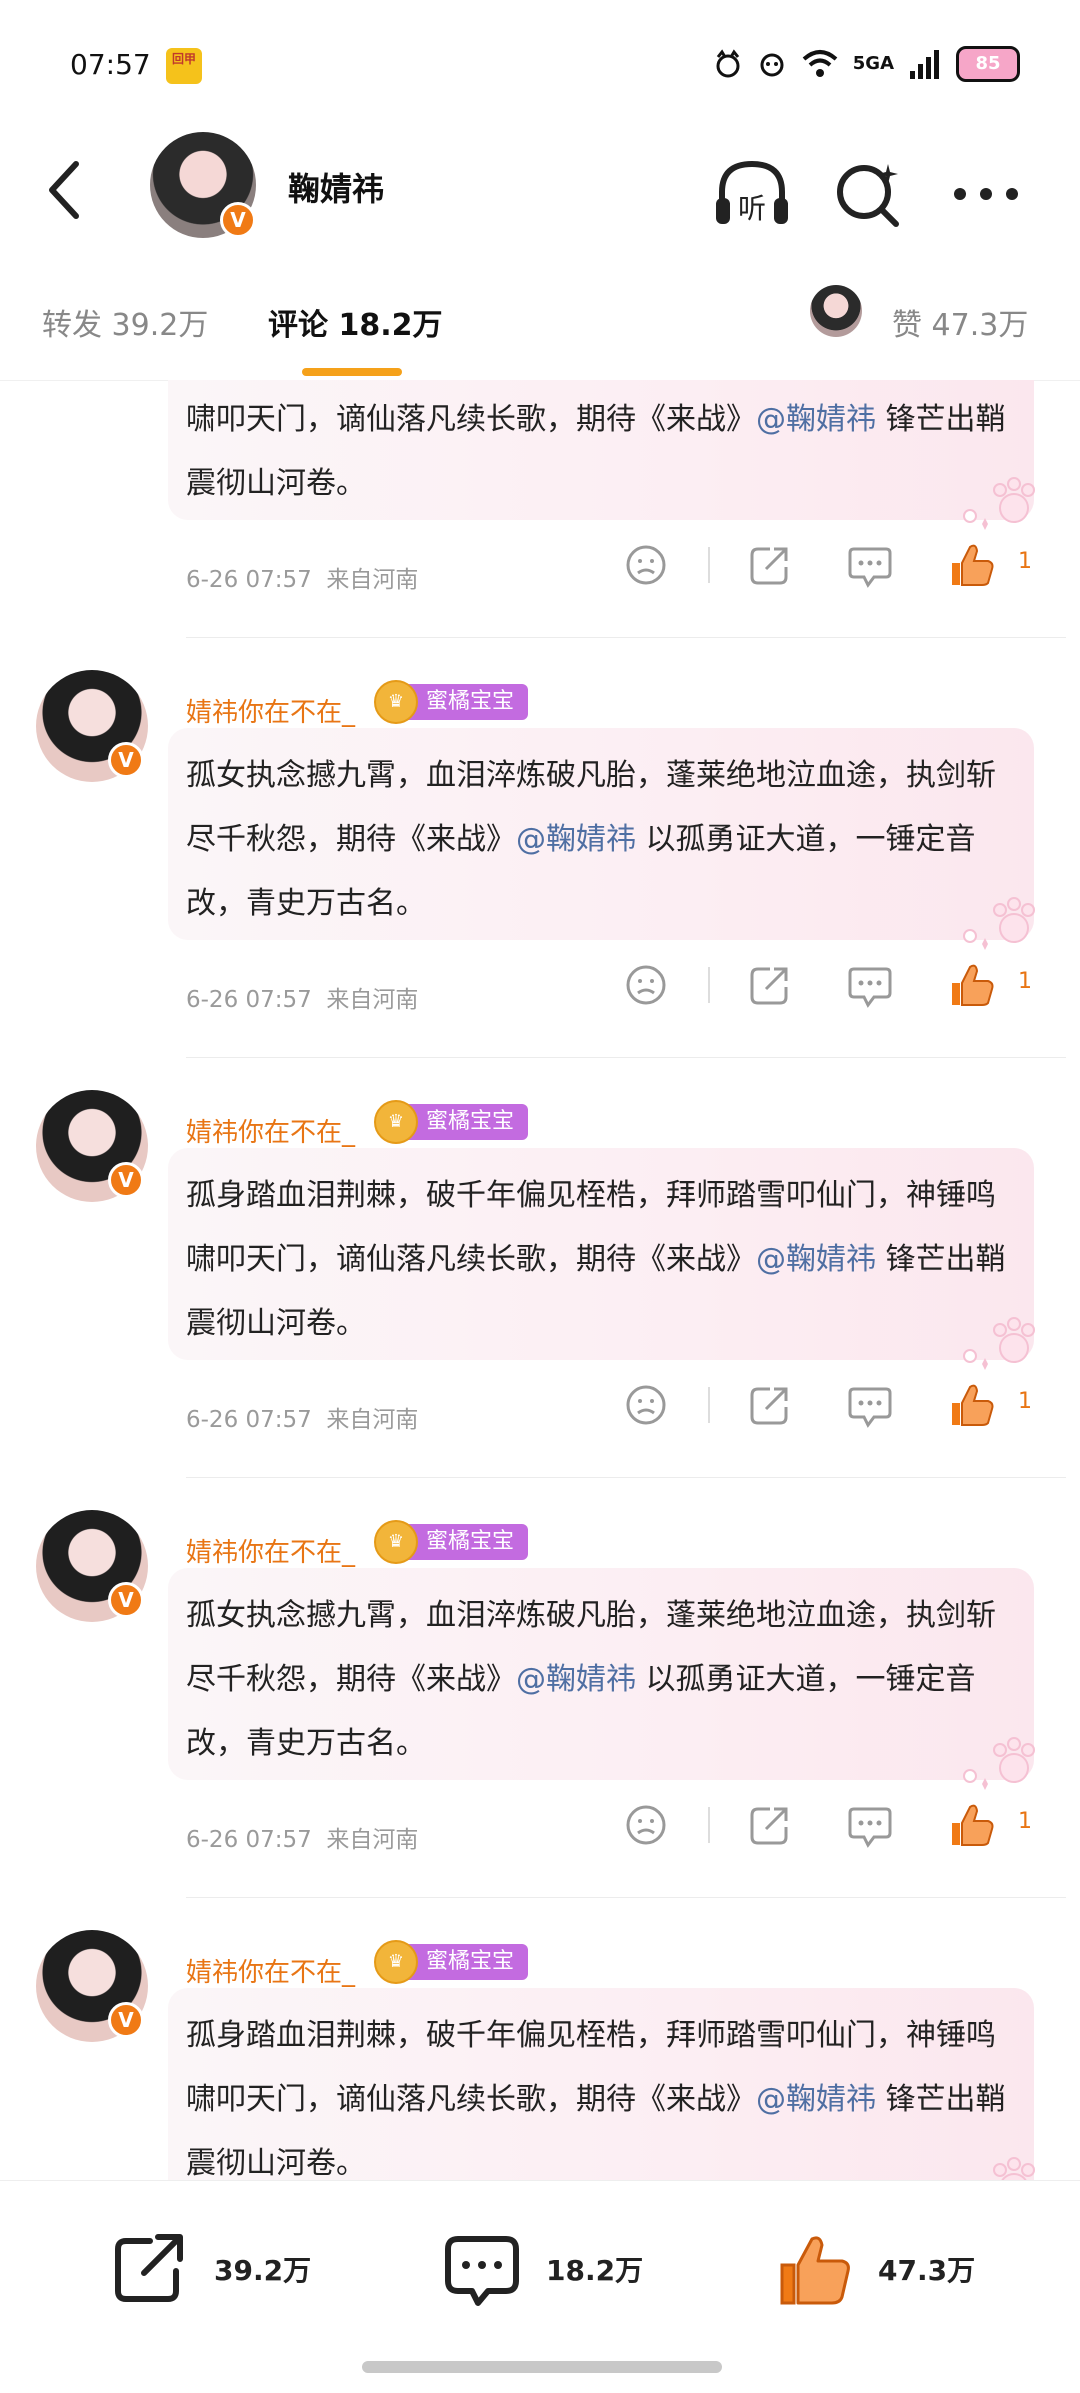 This screenshot has width=1080, height=2393. I want to click on status-time: 07:57, so click(110, 64).